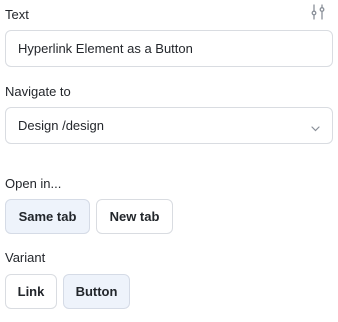 The width and height of the screenshot is (338, 322). I want to click on link-variant-button: Link, so click(31, 291).